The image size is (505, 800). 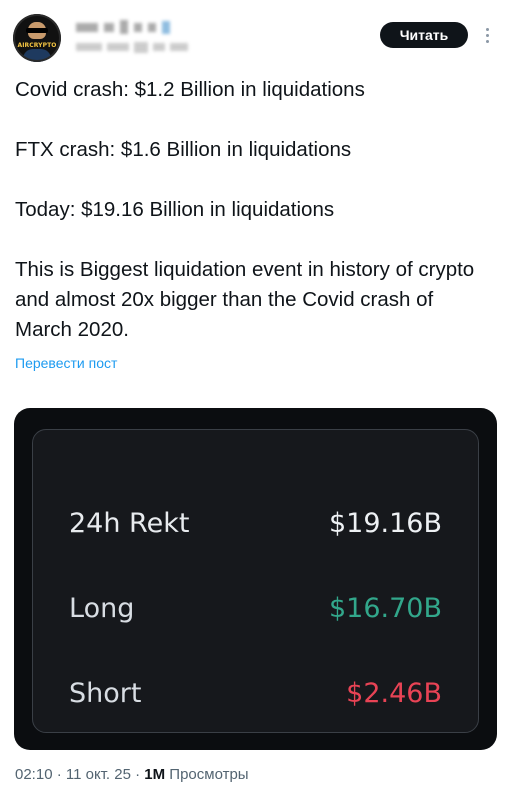 What do you see at coordinates (183, 149) in the screenshot?
I see `tweet-text-line: FTX crash: $1.6 Billion in liquidations` at bounding box center [183, 149].